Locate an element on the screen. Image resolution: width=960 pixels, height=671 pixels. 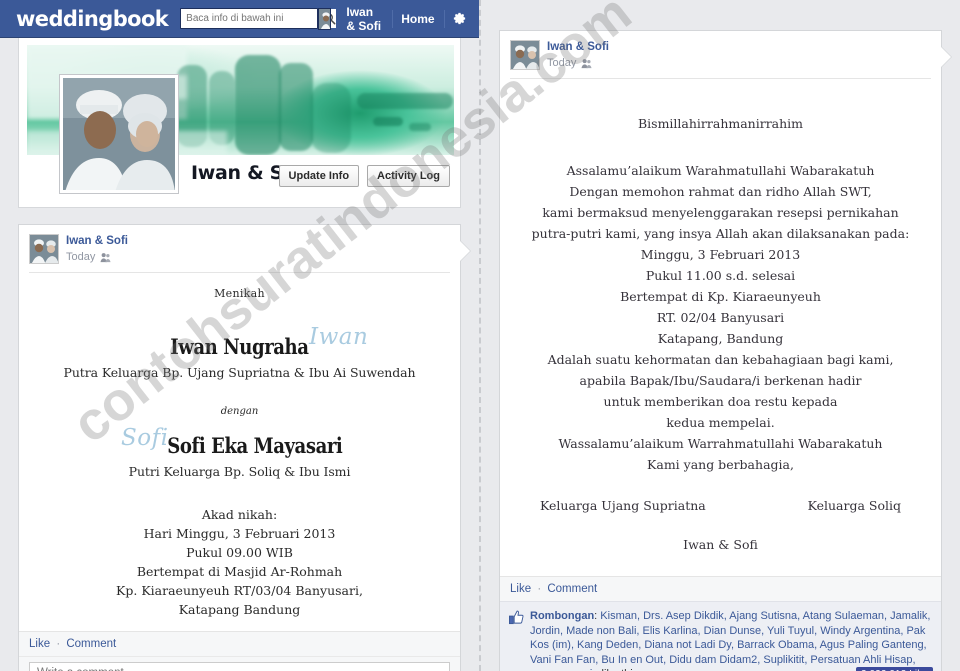
likes-leader-name: Rombongan is located at coordinates (562, 616).